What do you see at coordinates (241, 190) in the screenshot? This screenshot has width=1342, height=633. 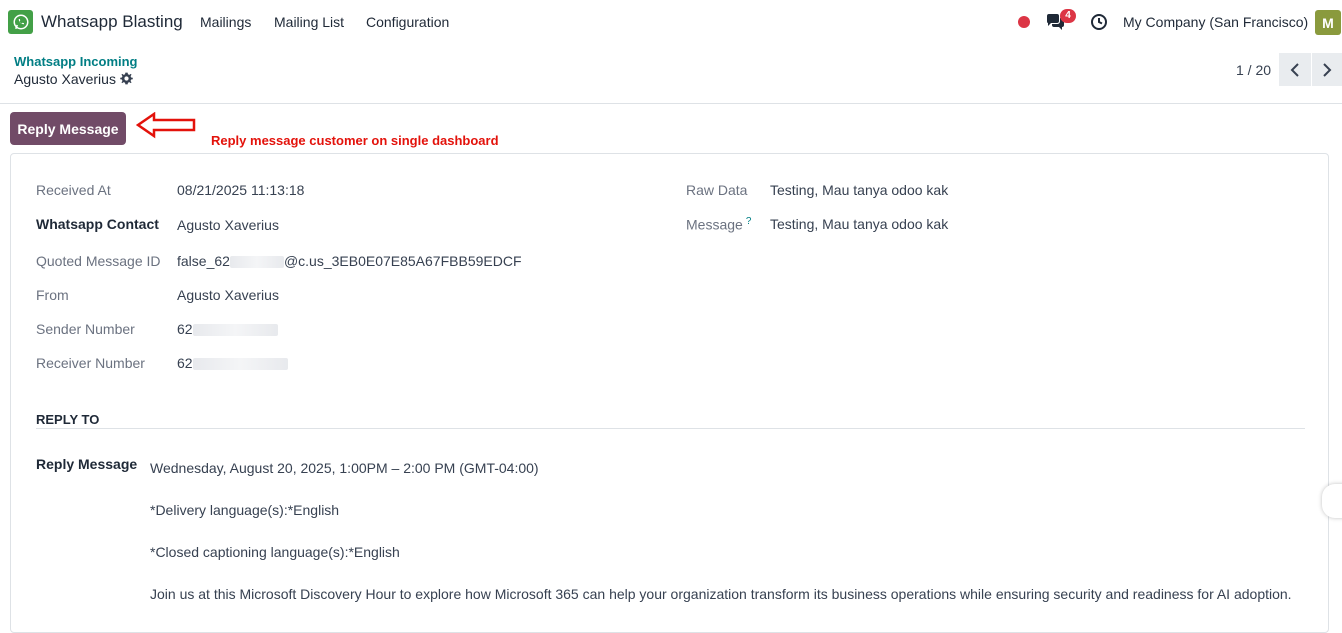 I see `received-at-value: 08/21/2025 11:13:18` at bounding box center [241, 190].